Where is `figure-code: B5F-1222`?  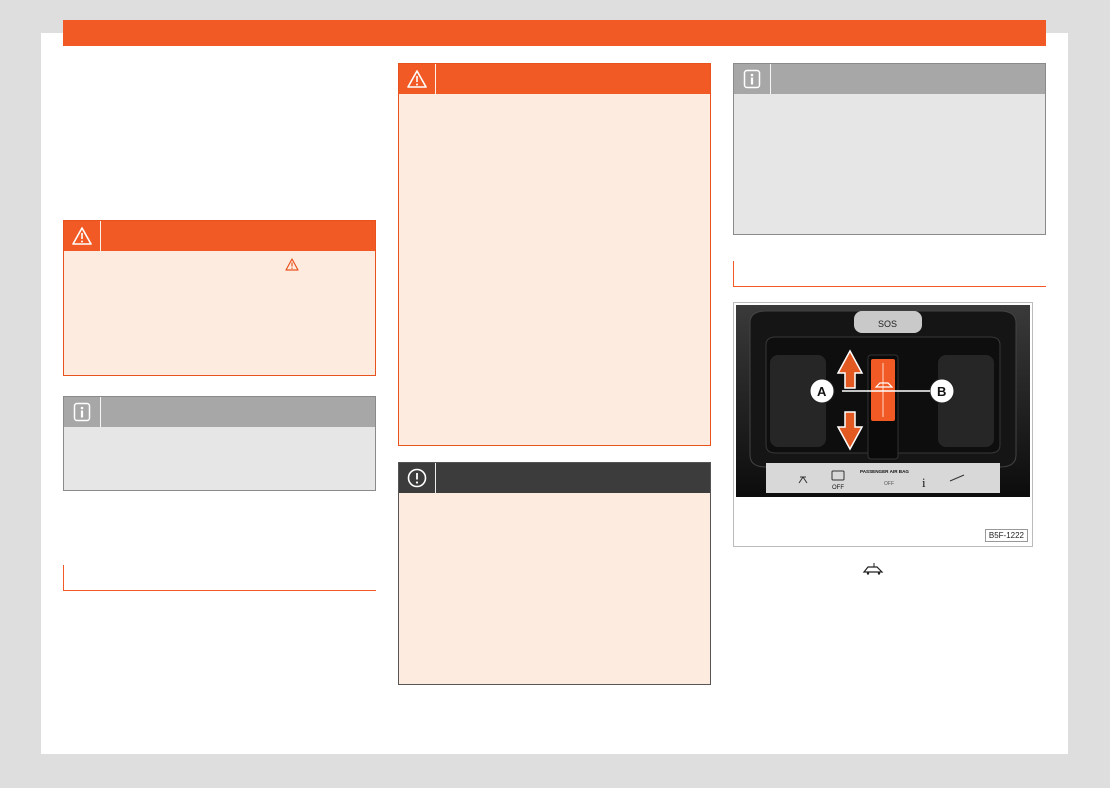
figure-code: B5F-1222 is located at coordinates (1006, 535).